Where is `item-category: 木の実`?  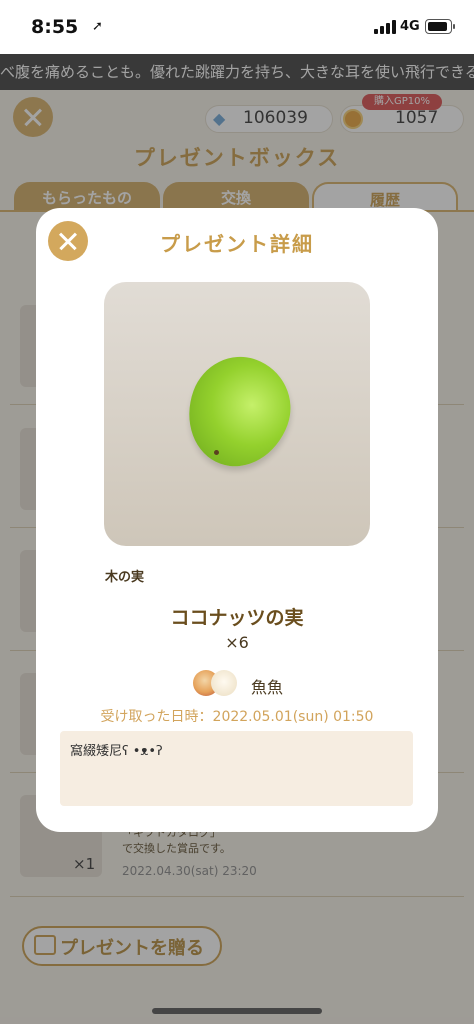 item-category: 木の実 is located at coordinates (125, 577).